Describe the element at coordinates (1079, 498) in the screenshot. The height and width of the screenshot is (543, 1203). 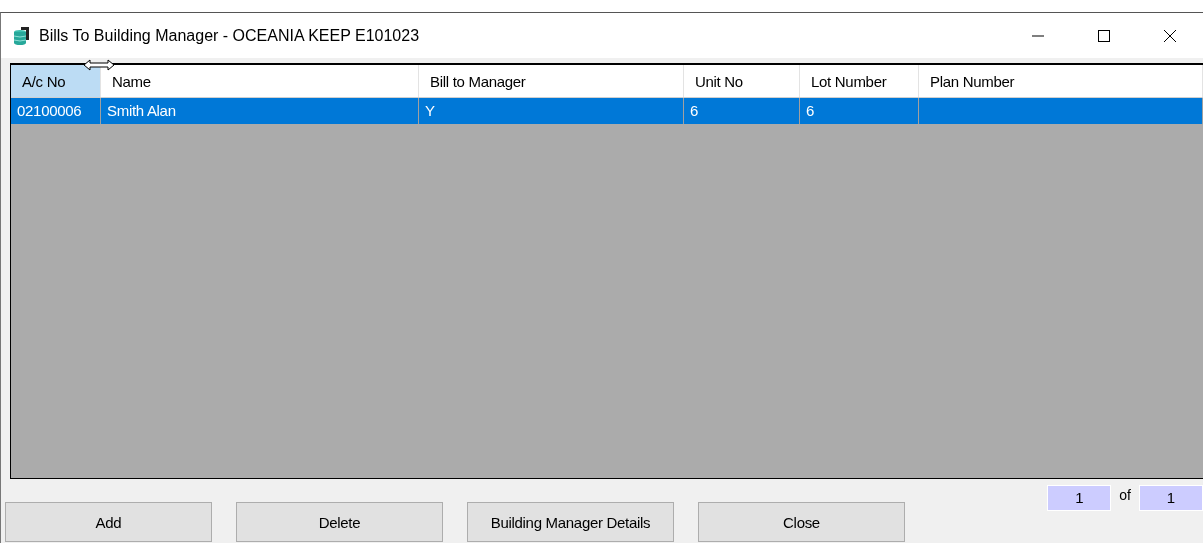
I see `page-number-field: 1` at that location.